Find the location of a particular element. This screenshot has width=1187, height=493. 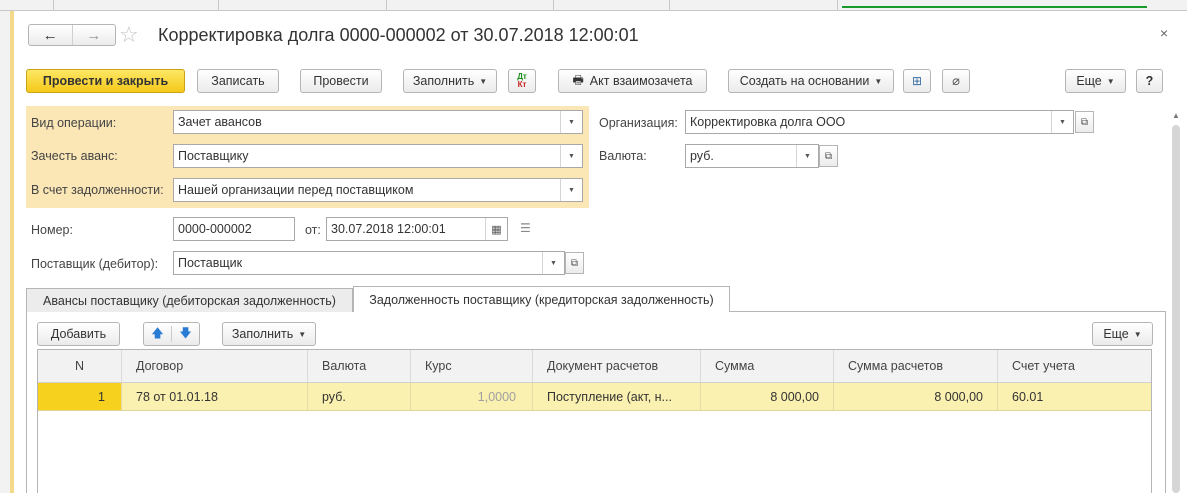

column-header-n: N is located at coordinates (80, 366).